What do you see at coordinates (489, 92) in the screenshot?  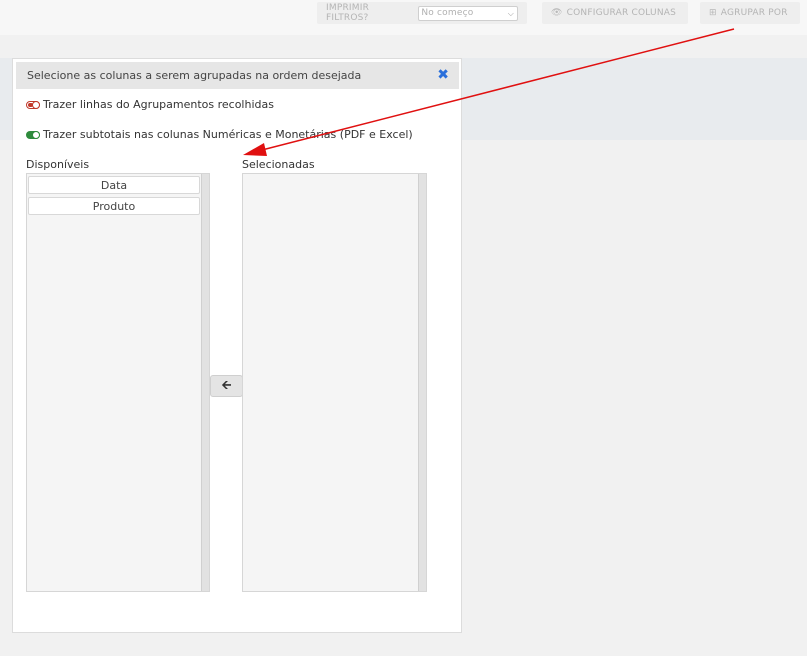 I see `annotation-arrow` at bounding box center [489, 92].